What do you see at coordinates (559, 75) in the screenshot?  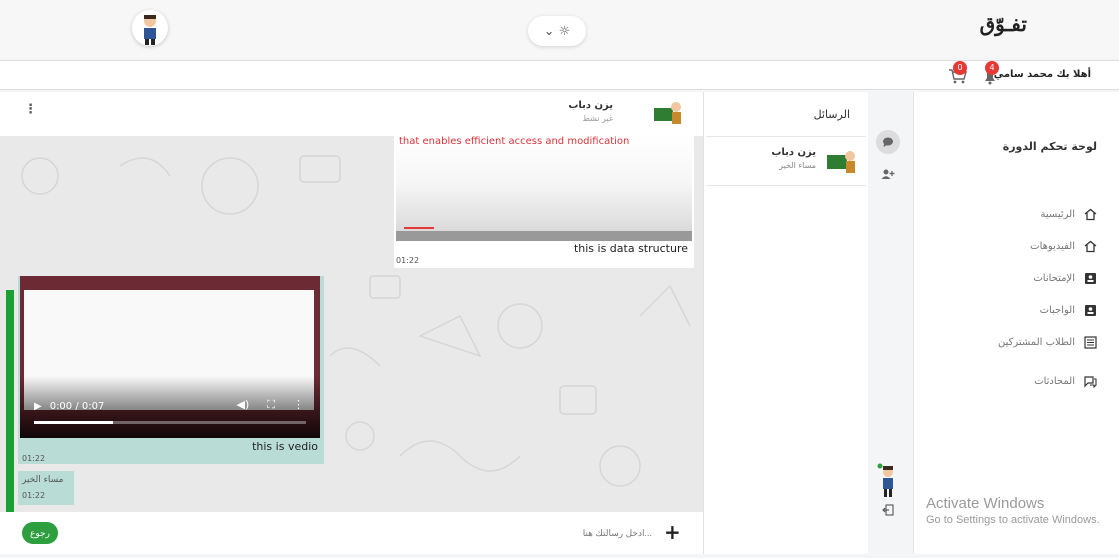 I see `user-bar: 0 4 أهلا بك محمد سامي` at bounding box center [559, 75].